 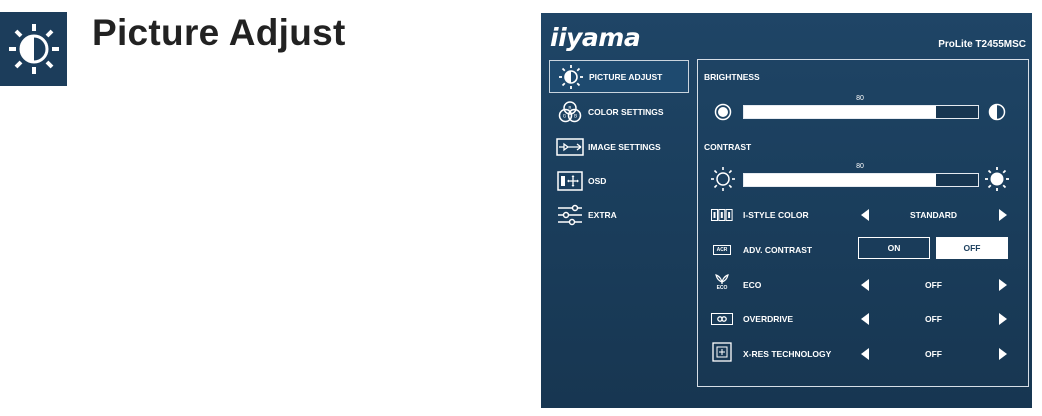 I want to click on brightness-slider, so click(x=861, y=112).